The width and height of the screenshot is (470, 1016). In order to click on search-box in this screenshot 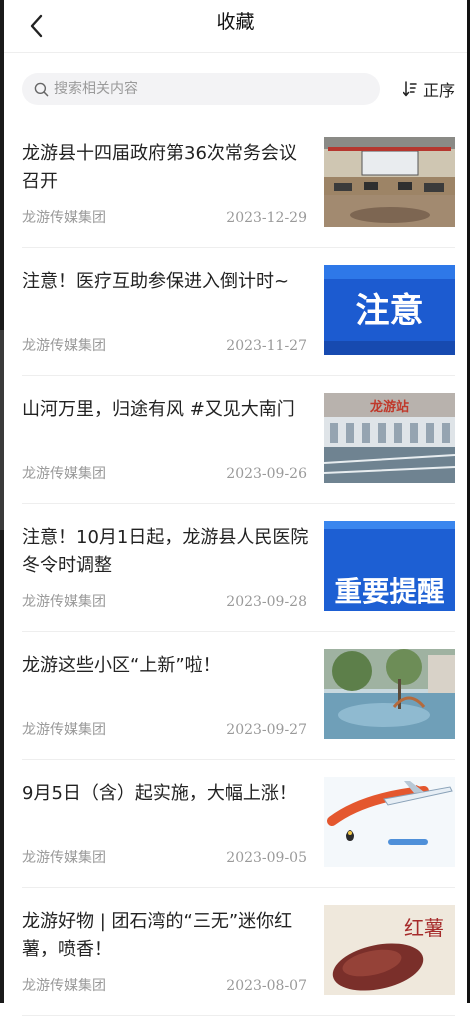, I will do `click(201, 89)`.